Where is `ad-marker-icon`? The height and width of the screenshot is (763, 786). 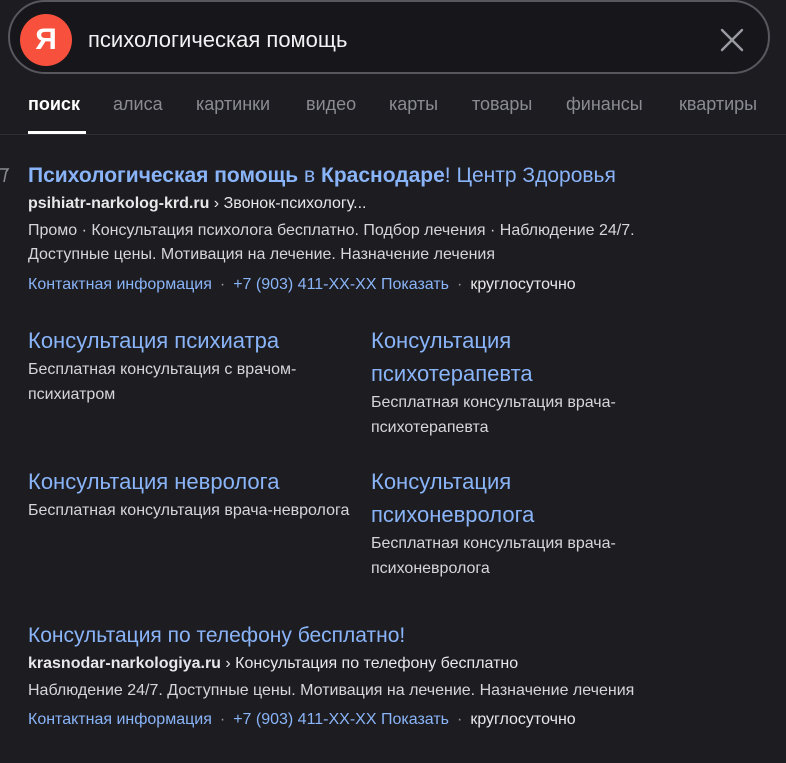
ad-marker-icon is located at coordinates (5, 175).